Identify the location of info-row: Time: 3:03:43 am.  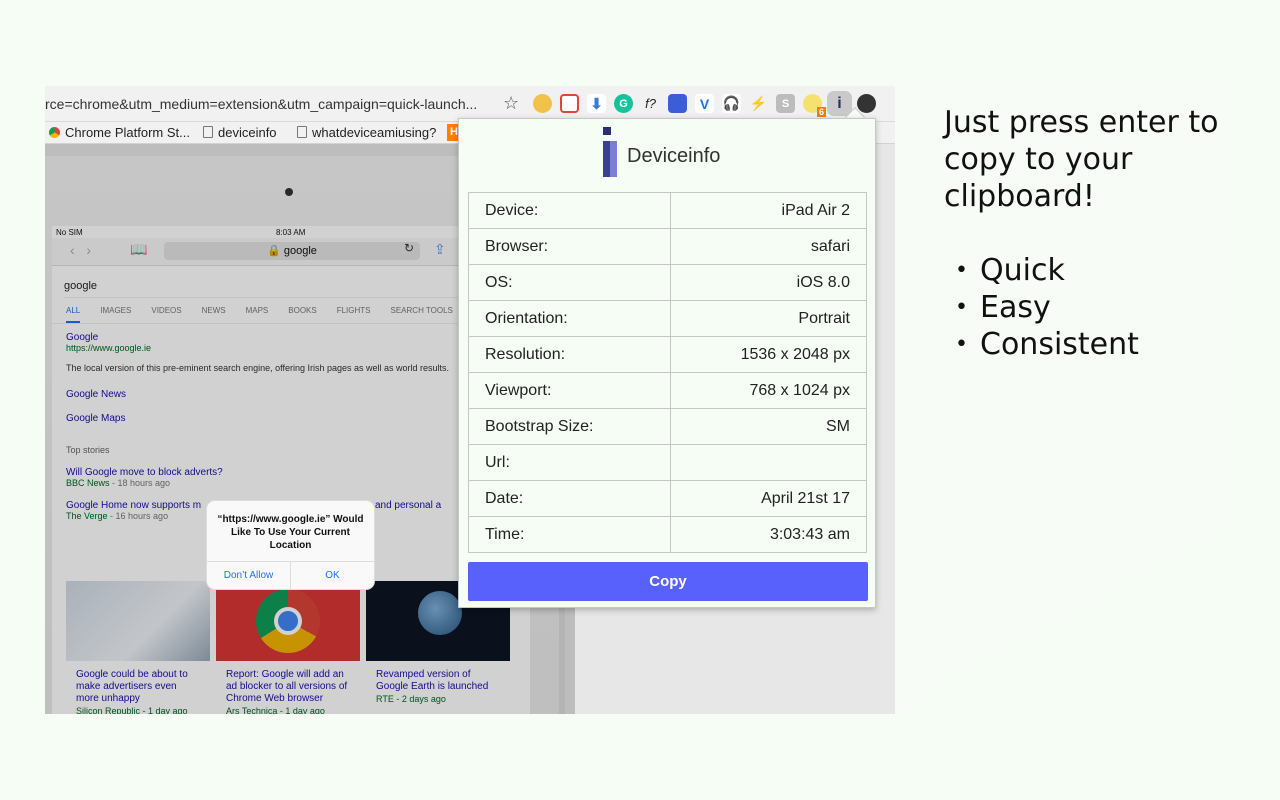
(667, 534).